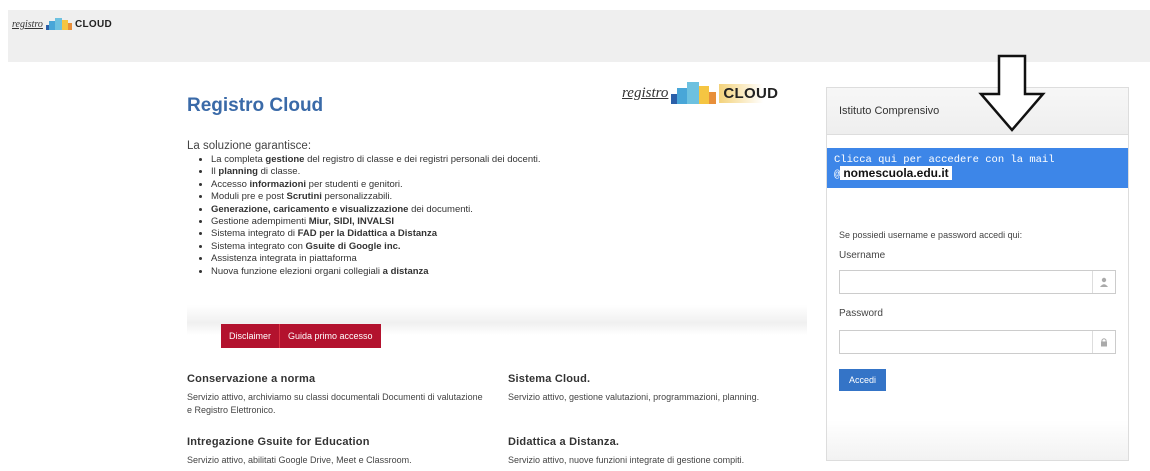 The image size is (1150, 471). I want to click on action-buttons: Disclaimer Guida primo accesso, so click(301, 336).